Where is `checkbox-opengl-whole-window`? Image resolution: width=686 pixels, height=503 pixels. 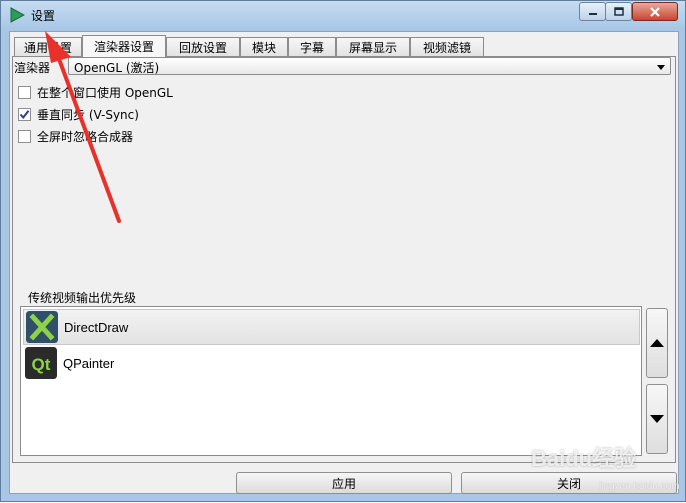
checkbox-opengl-whole-window is located at coordinates (24, 92).